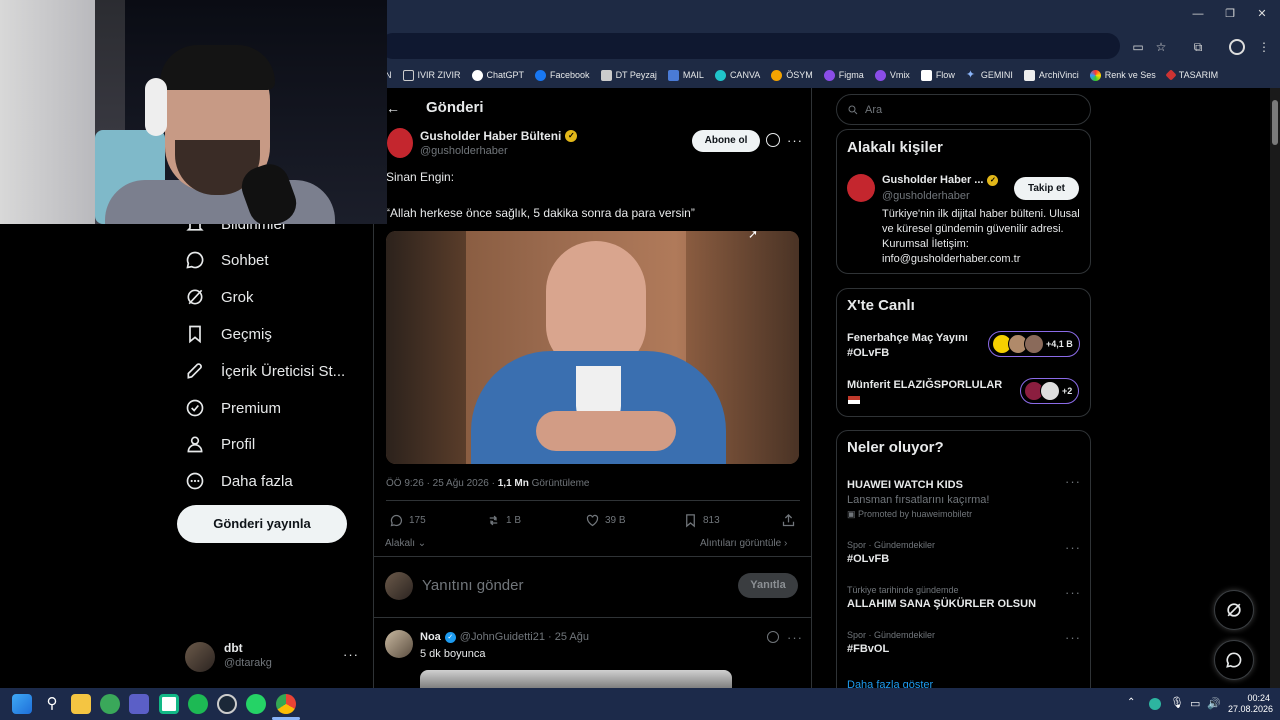 The width and height of the screenshot is (1280, 720). I want to click on bookmark-item: ArchiVinci, so click(1051, 75).